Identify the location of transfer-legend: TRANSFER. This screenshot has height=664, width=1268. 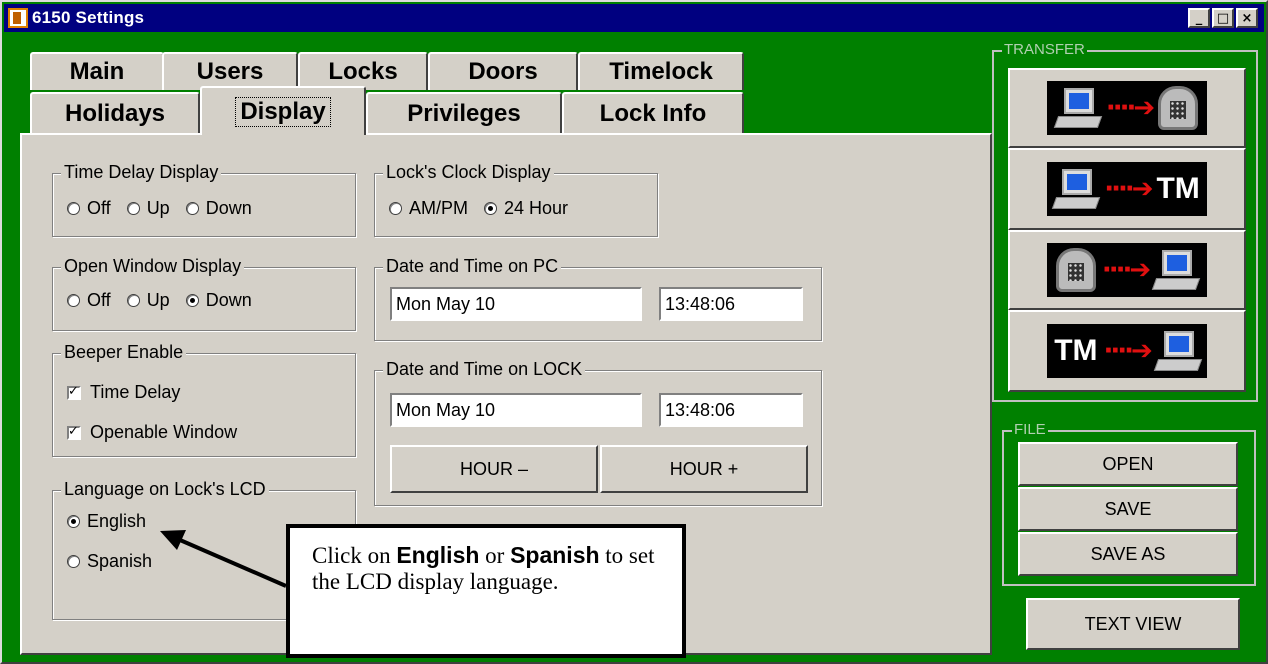
(1044, 49).